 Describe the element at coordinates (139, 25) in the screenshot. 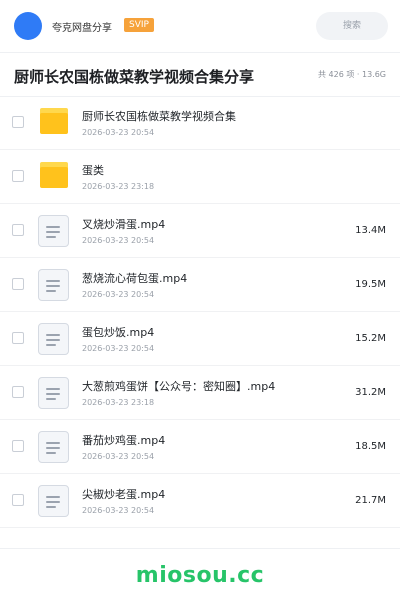

I see `svip-badge: SVIP` at that location.